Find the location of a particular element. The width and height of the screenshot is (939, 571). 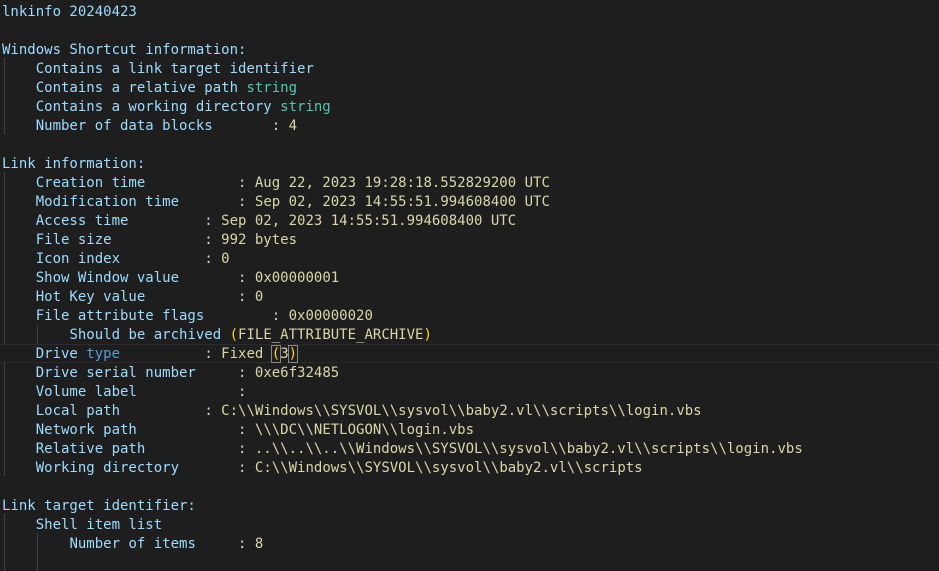

value-modification-time: Sep 02, 2023 14:55:51.994608400 UTC is located at coordinates (402, 202).